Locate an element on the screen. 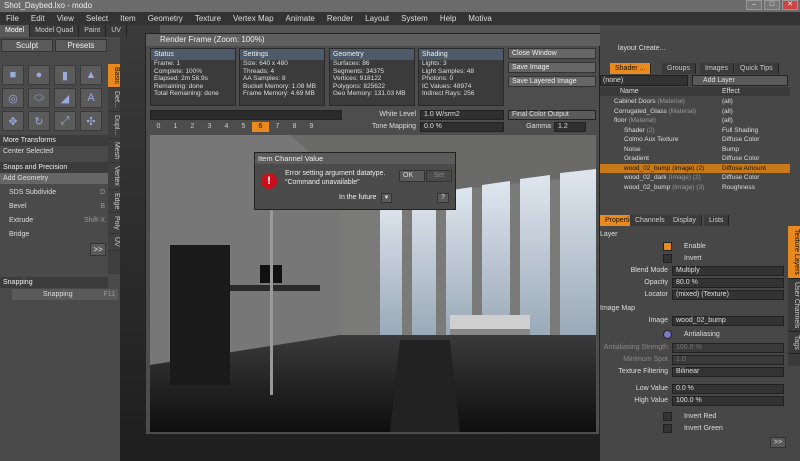 This screenshot has height=461, width=800. tree-row: Corrugated_Glass (Material) (all) is located at coordinates (695, 112).